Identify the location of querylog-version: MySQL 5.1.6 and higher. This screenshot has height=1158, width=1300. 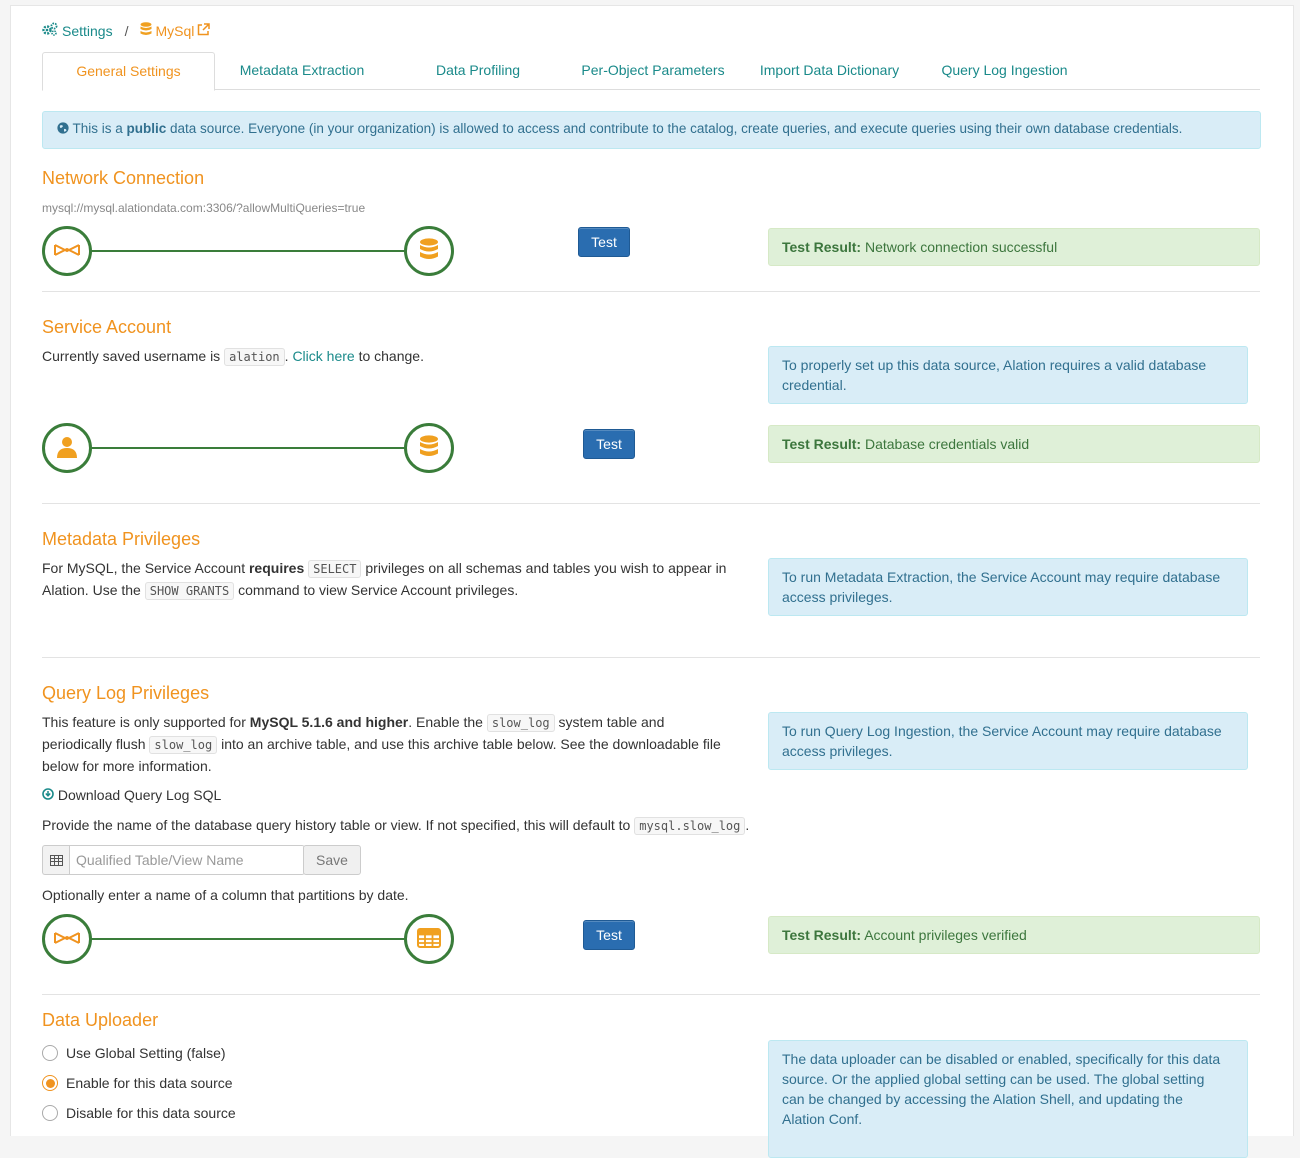
(329, 722).